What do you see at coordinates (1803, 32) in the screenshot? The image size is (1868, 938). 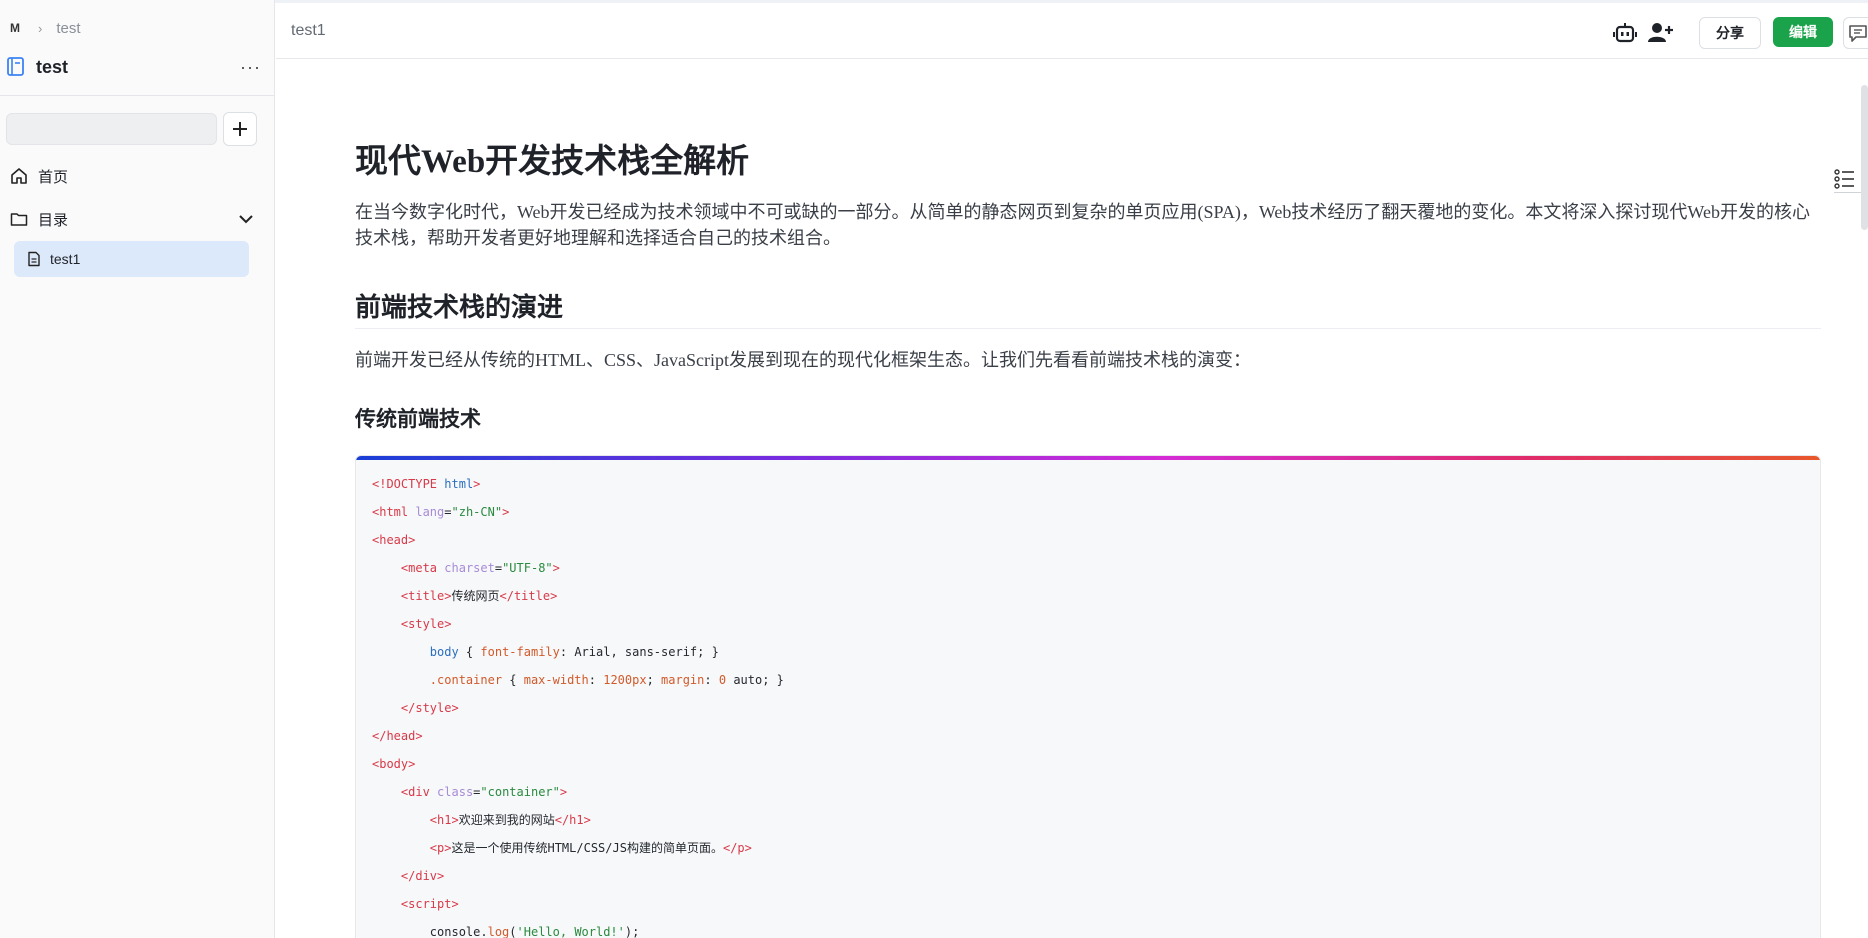 I see `edit-button: 编辑` at bounding box center [1803, 32].